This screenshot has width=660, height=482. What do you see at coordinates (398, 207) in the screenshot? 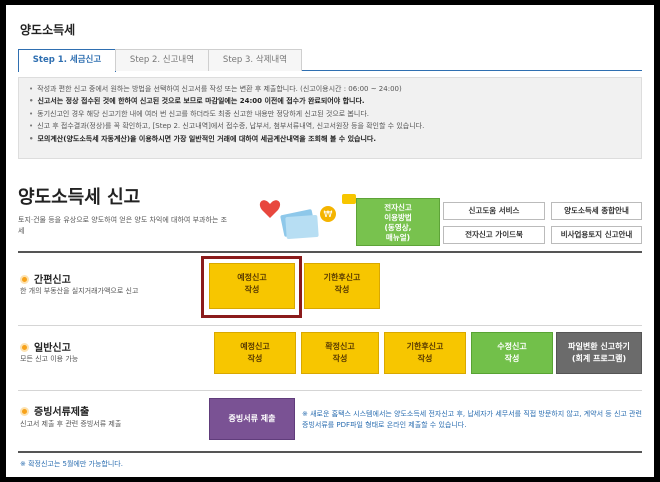
I see `guide-line: 전자신고` at bounding box center [398, 207].